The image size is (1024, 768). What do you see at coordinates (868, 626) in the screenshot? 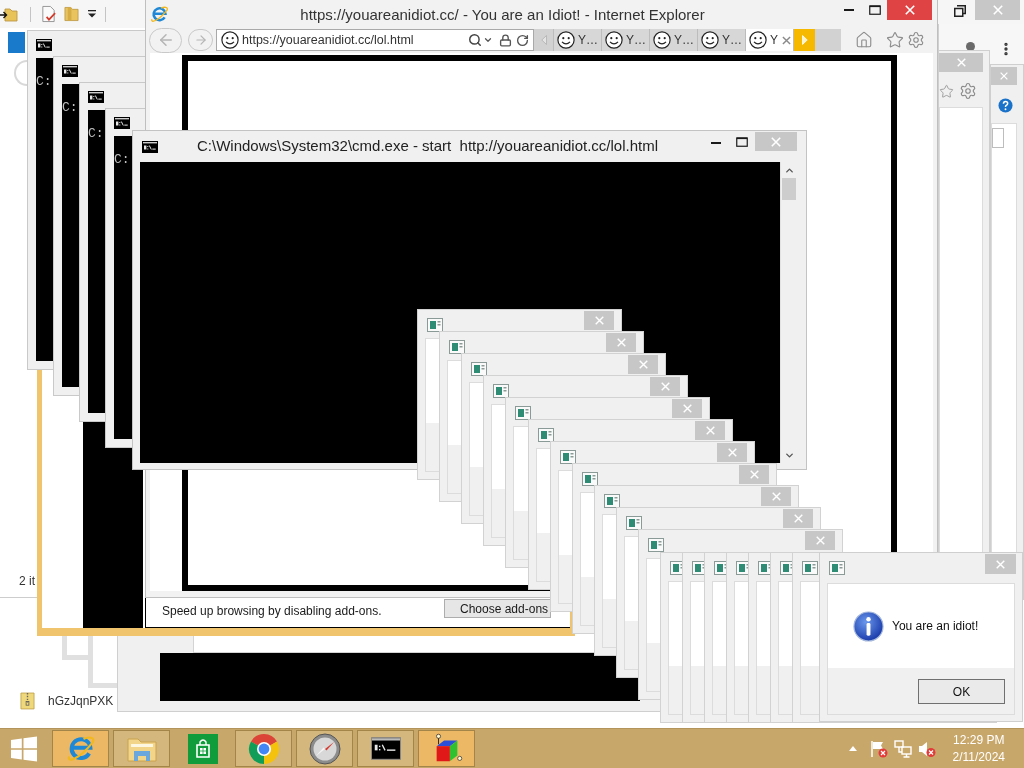
I see `info-icon` at bounding box center [868, 626].